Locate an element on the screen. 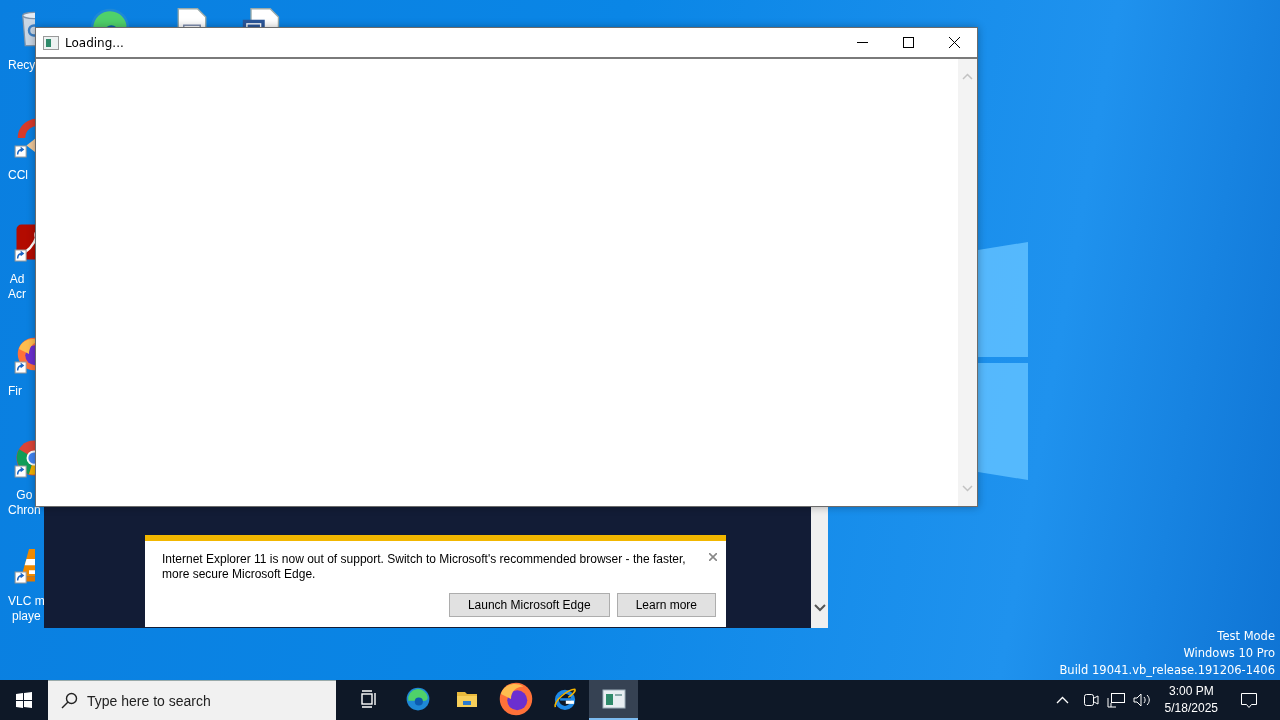 The width and height of the screenshot is (1280, 720). scrollbar is located at coordinates (819, 567).